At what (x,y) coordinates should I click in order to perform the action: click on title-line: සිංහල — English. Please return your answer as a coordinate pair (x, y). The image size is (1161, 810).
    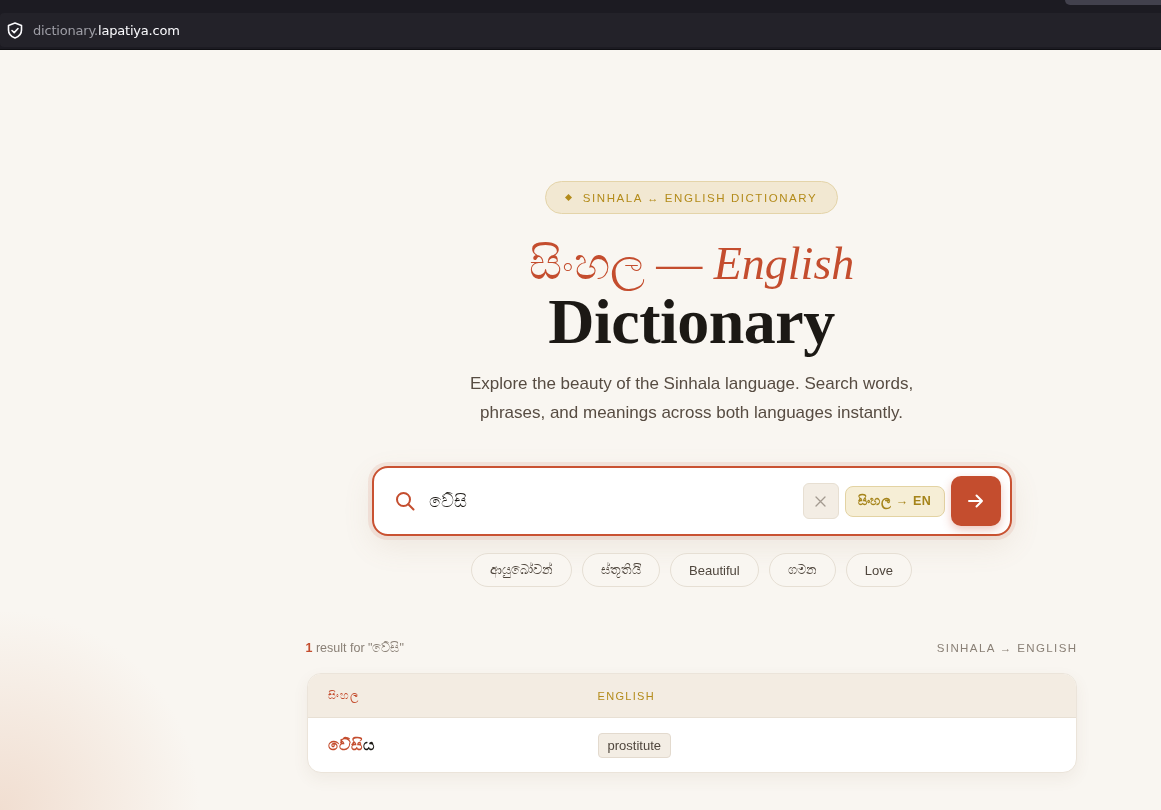
    Looking at the image, I should click on (691, 264).